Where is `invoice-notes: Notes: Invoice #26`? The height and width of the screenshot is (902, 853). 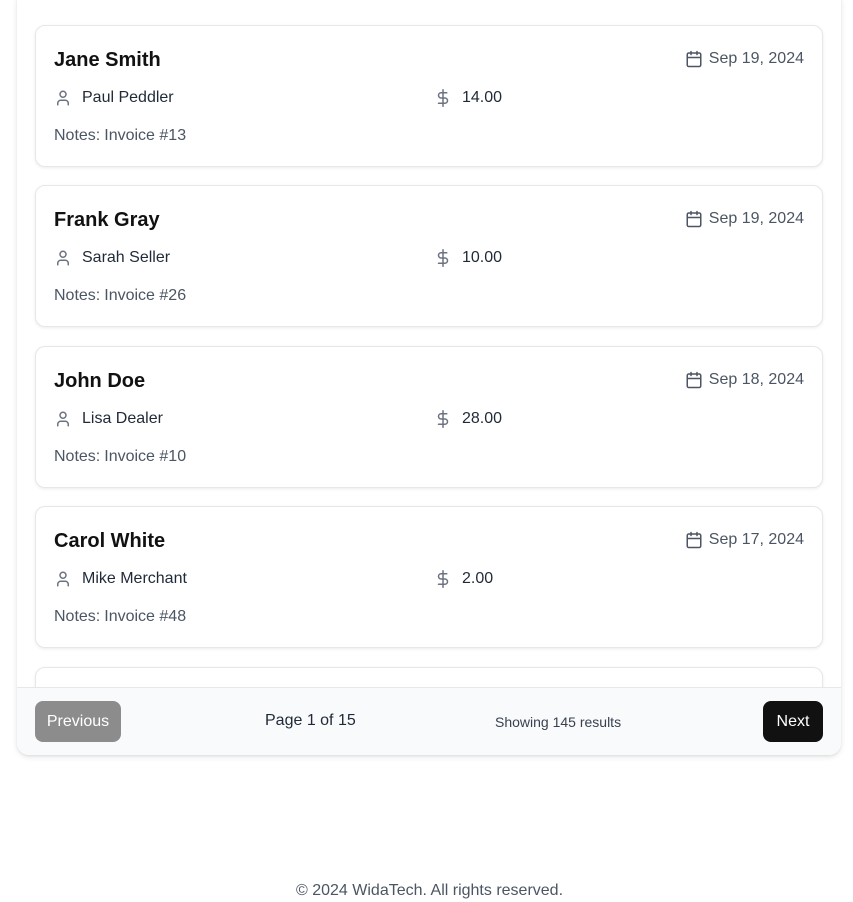 invoice-notes: Notes: Invoice #26 is located at coordinates (120, 296).